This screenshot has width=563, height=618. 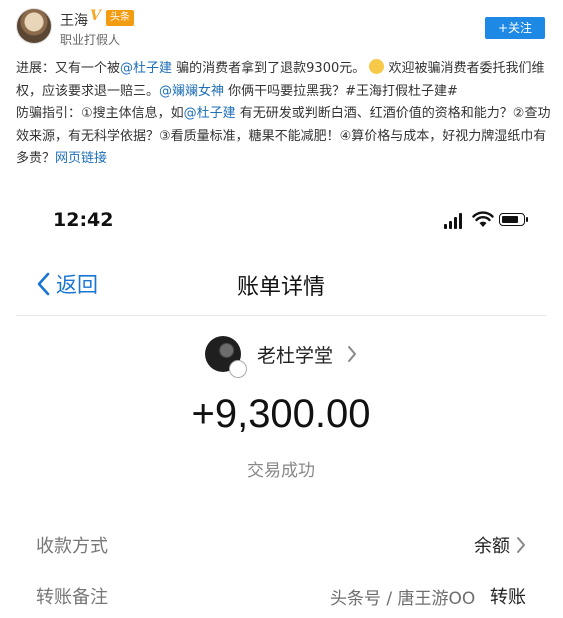 What do you see at coordinates (281, 315) in the screenshot?
I see `divider` at bounding box center [281, 315].